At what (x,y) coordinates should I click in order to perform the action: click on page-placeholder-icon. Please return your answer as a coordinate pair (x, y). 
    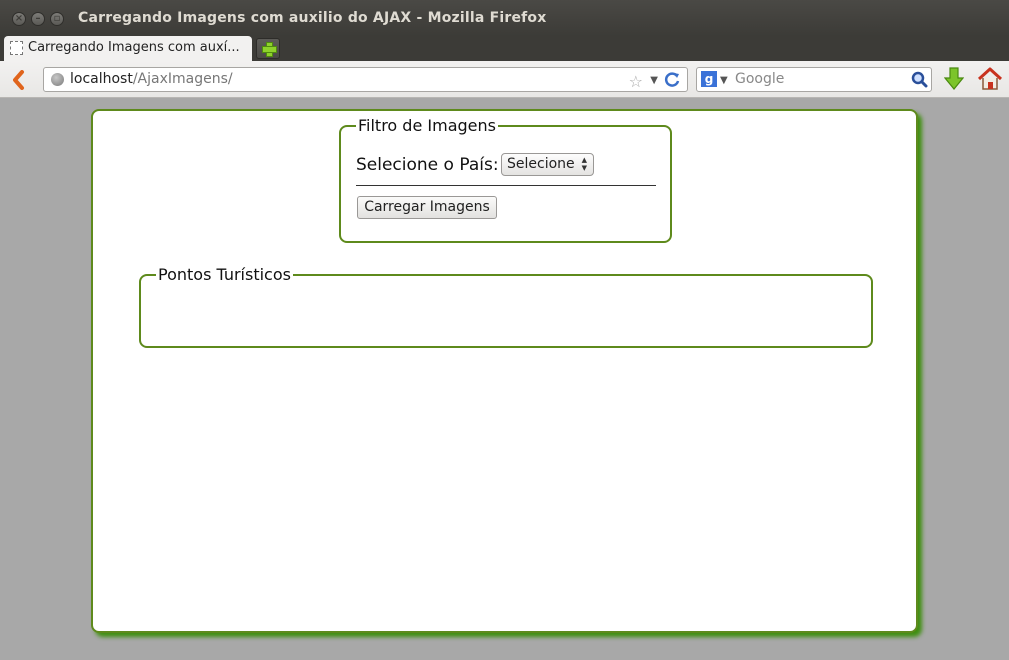
    Looking at the image, I should click on (16, 48).